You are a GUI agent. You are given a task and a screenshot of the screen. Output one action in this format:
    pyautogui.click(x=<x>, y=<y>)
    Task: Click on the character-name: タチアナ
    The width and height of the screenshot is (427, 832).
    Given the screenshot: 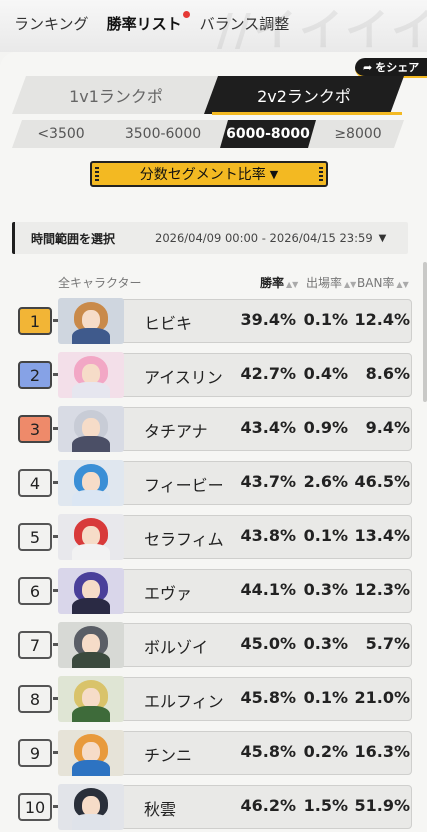 What is the action you would take?
    pyautogui.click(x=176, y=431)
    